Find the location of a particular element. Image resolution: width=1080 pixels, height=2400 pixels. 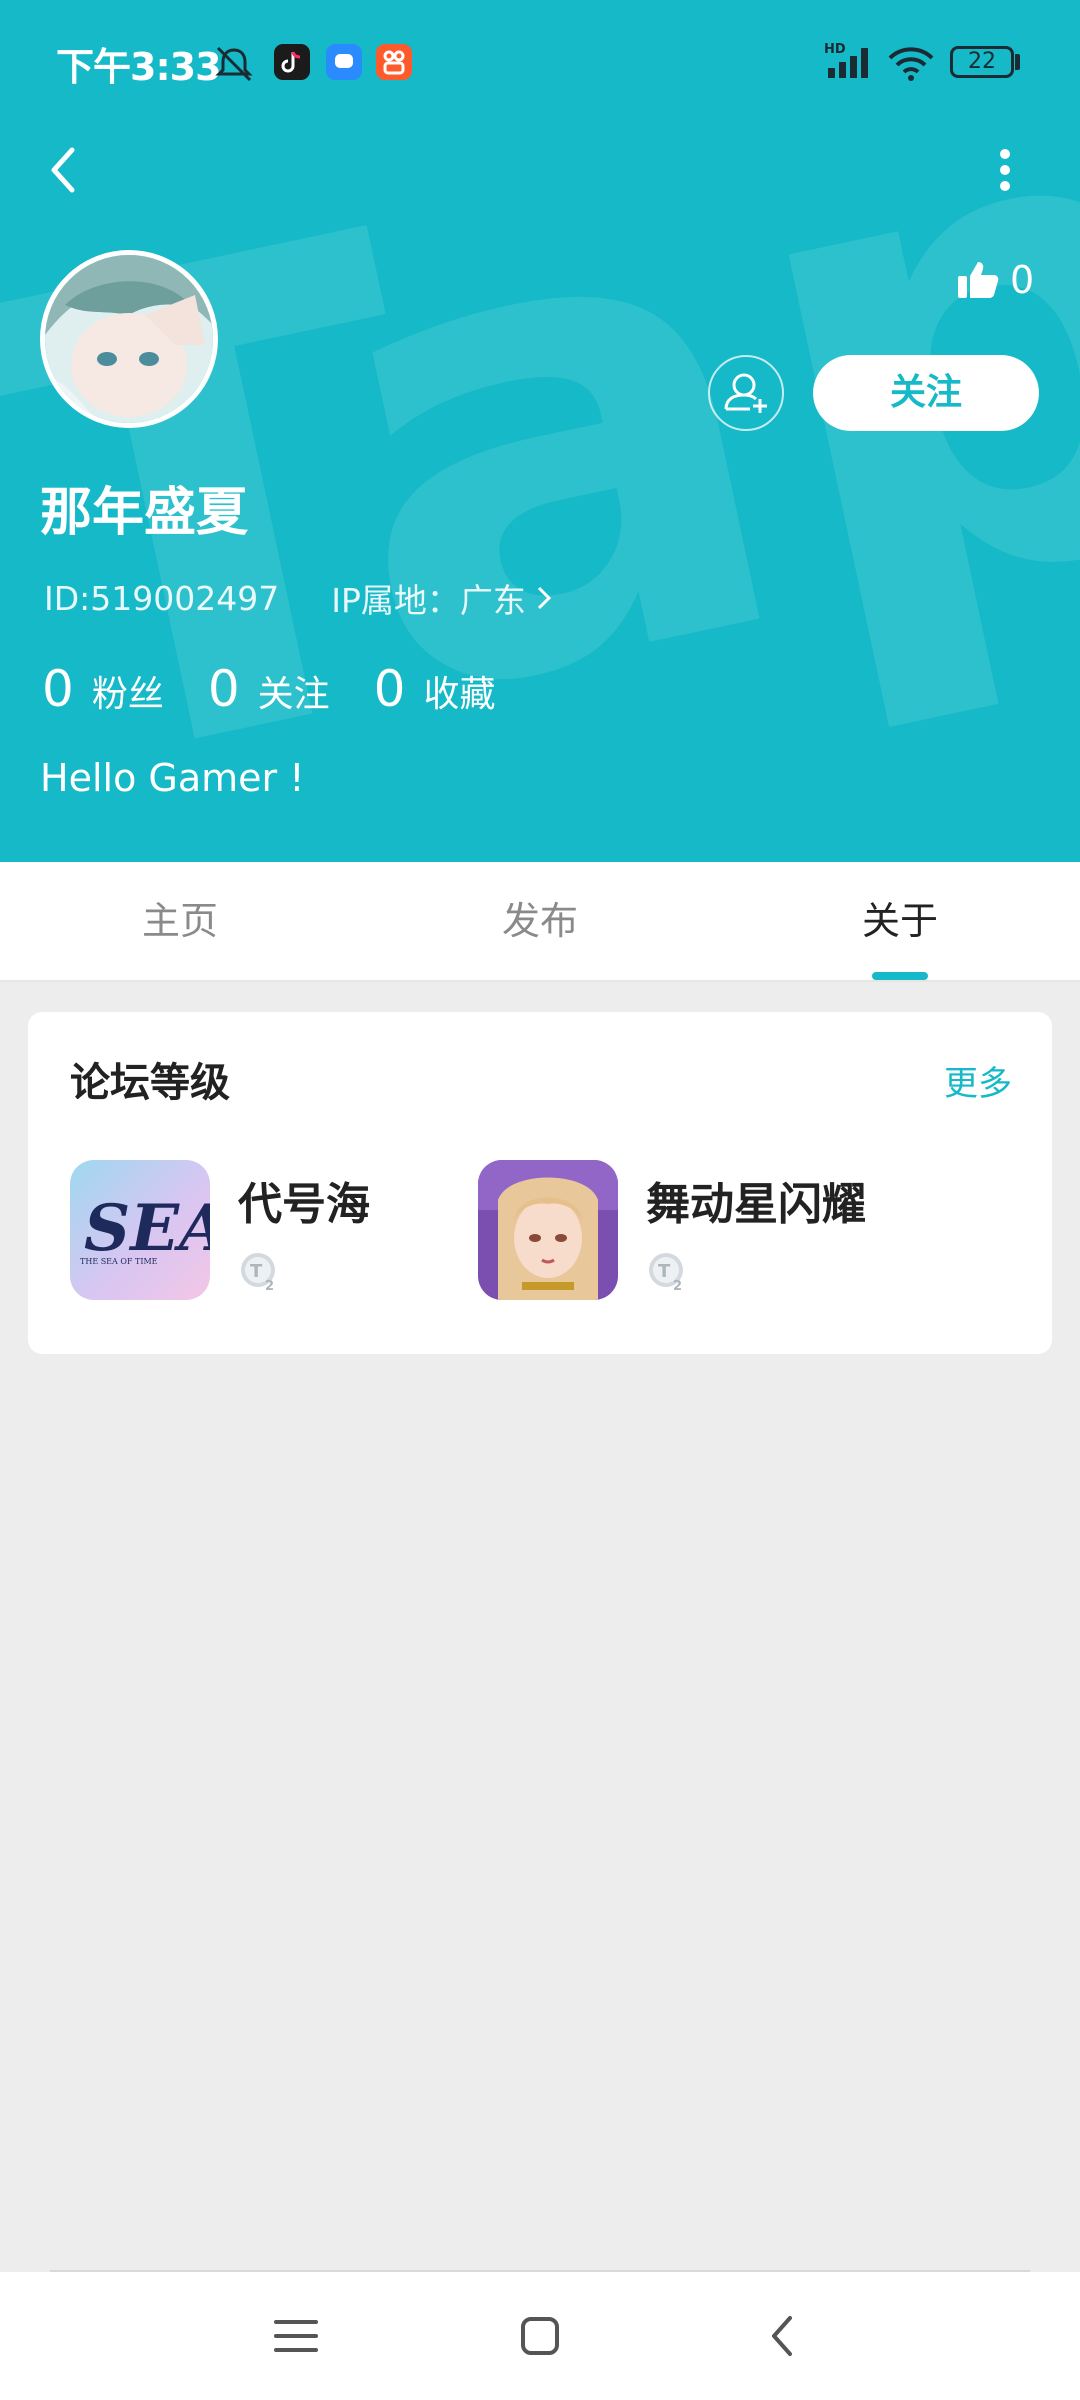

game-item: 舞动星闪耀 T 2 is located at coordinates (738, 1230).